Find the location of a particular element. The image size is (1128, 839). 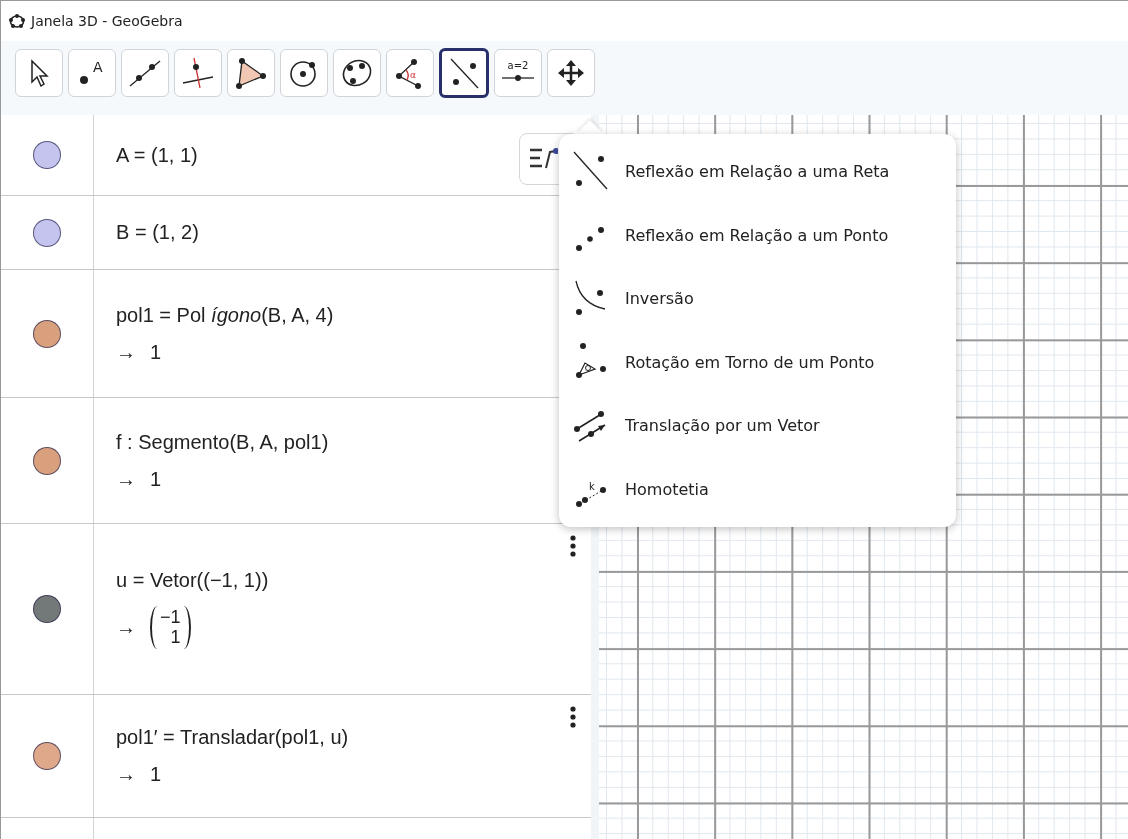

definition-text: u = Vetor((−1, 1)) is located at coordinates (192, 580).